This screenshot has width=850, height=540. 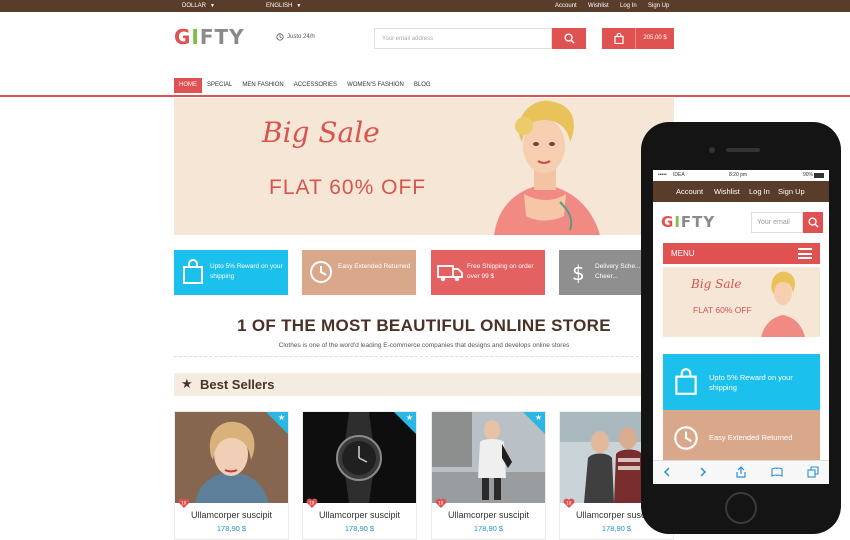 What do you see at coordinates (662, 175) in the screenshot?
I see `signal-icon: •••••` at bounding box center [662, 175].